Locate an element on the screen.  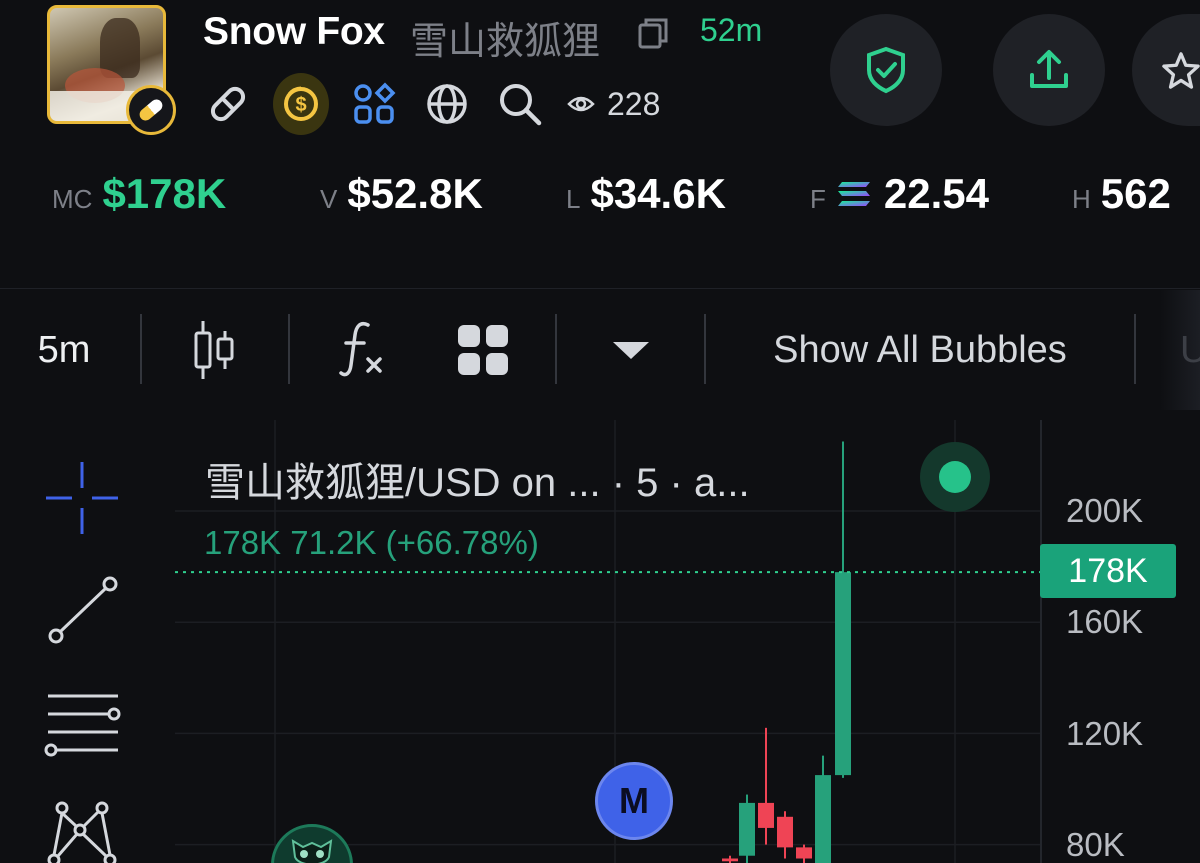
solana-icon is located at coordinates (853, 194).